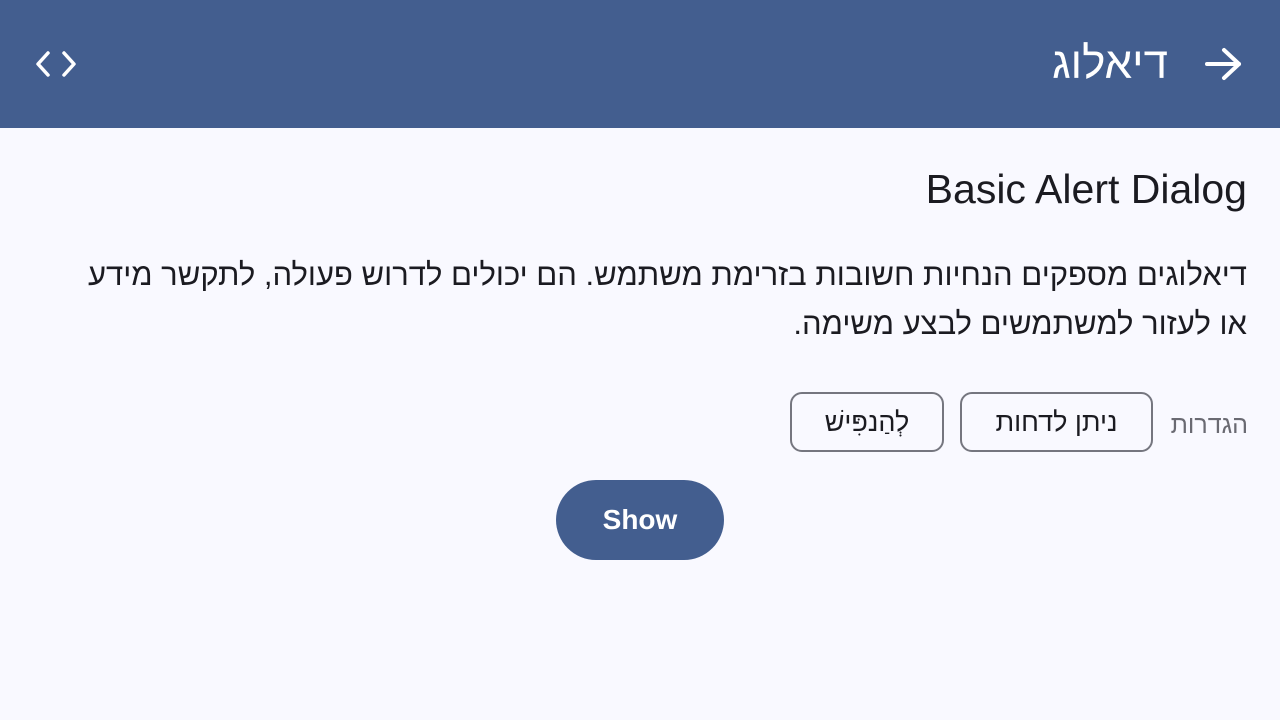 Image resolution: width=1280 pixels, height=720 pixels. I want to click on modal-chip: לְהַנפִּישׁ, so click(867, 422).